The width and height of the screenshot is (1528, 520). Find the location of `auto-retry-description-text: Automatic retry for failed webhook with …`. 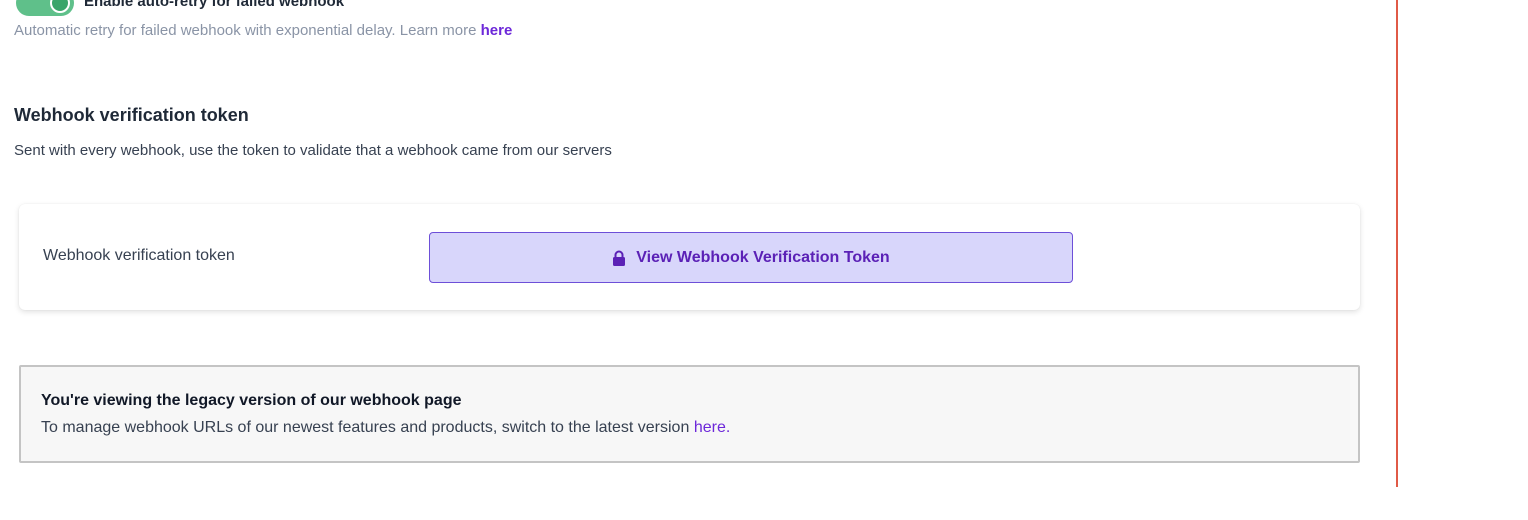

auto-retry-description-text: Automatic retry for failed webhook with … is located at coordinates (245, 30).